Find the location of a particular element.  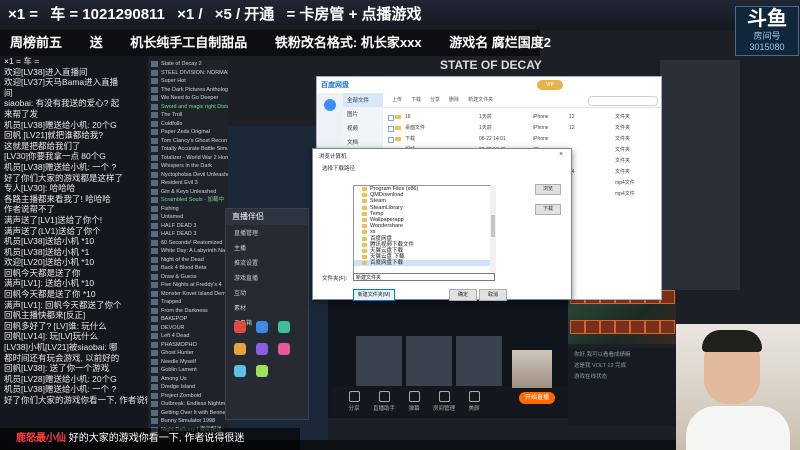

game-list-item: State of Decay 2 is located at coordinates (188, 64).